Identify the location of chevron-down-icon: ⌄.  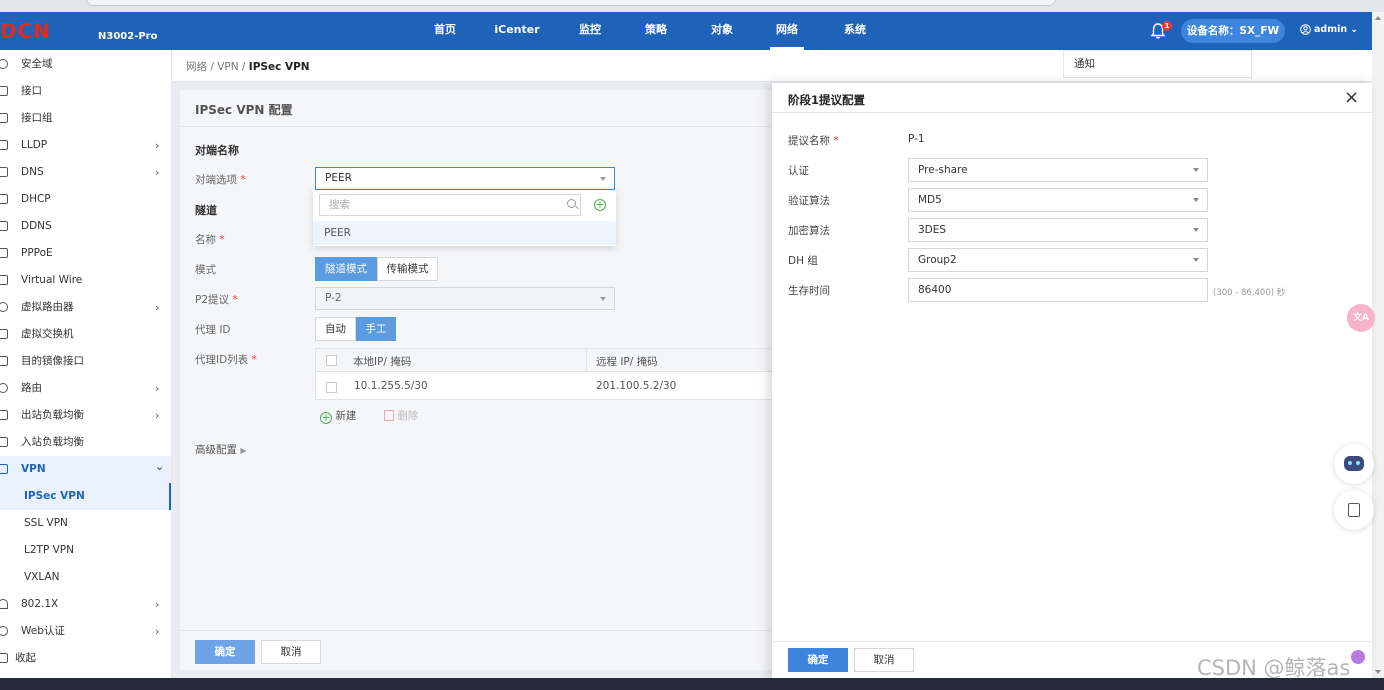
(1354, 29).